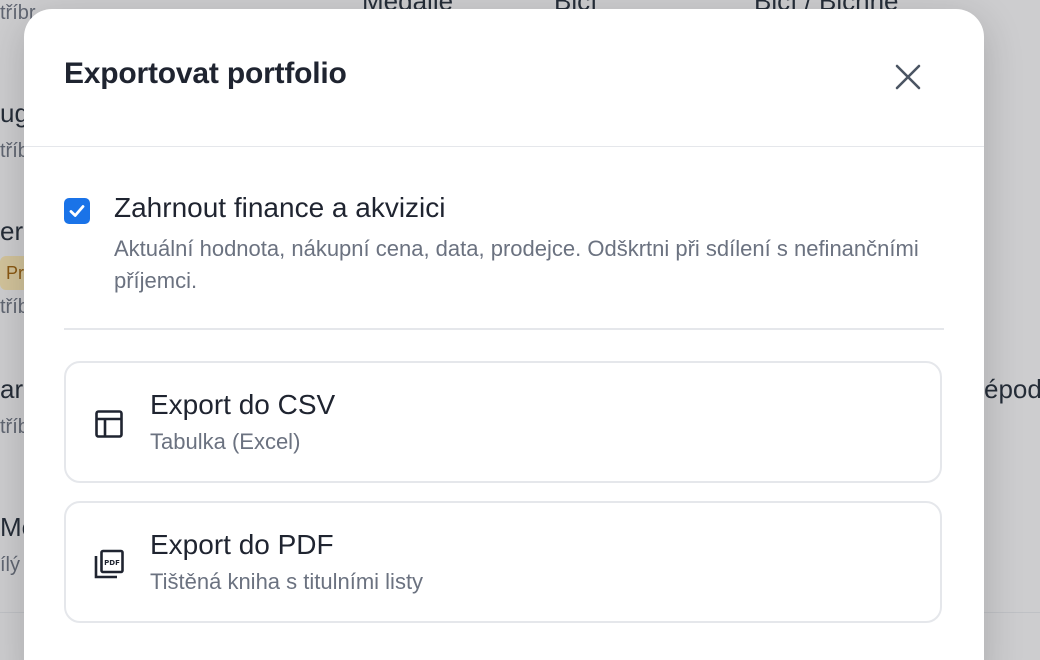  I want to click on include-finance-checkbox, so click(77, 211).